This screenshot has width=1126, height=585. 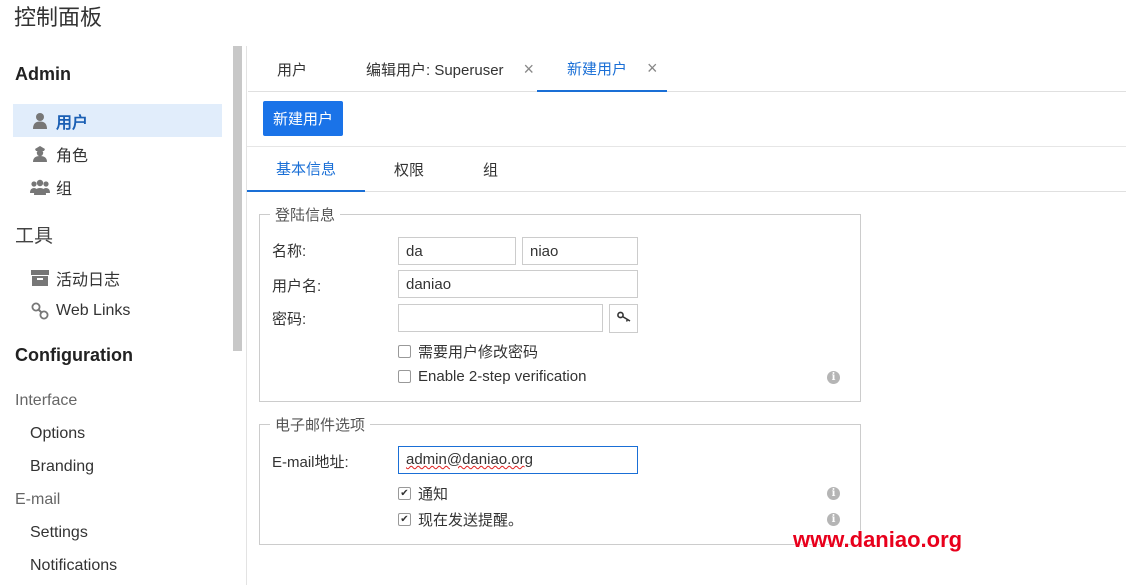 What do you see at coordinates (457, 251) in the screenshot?
I see `first-name-input` at bounding box center [457, 251].